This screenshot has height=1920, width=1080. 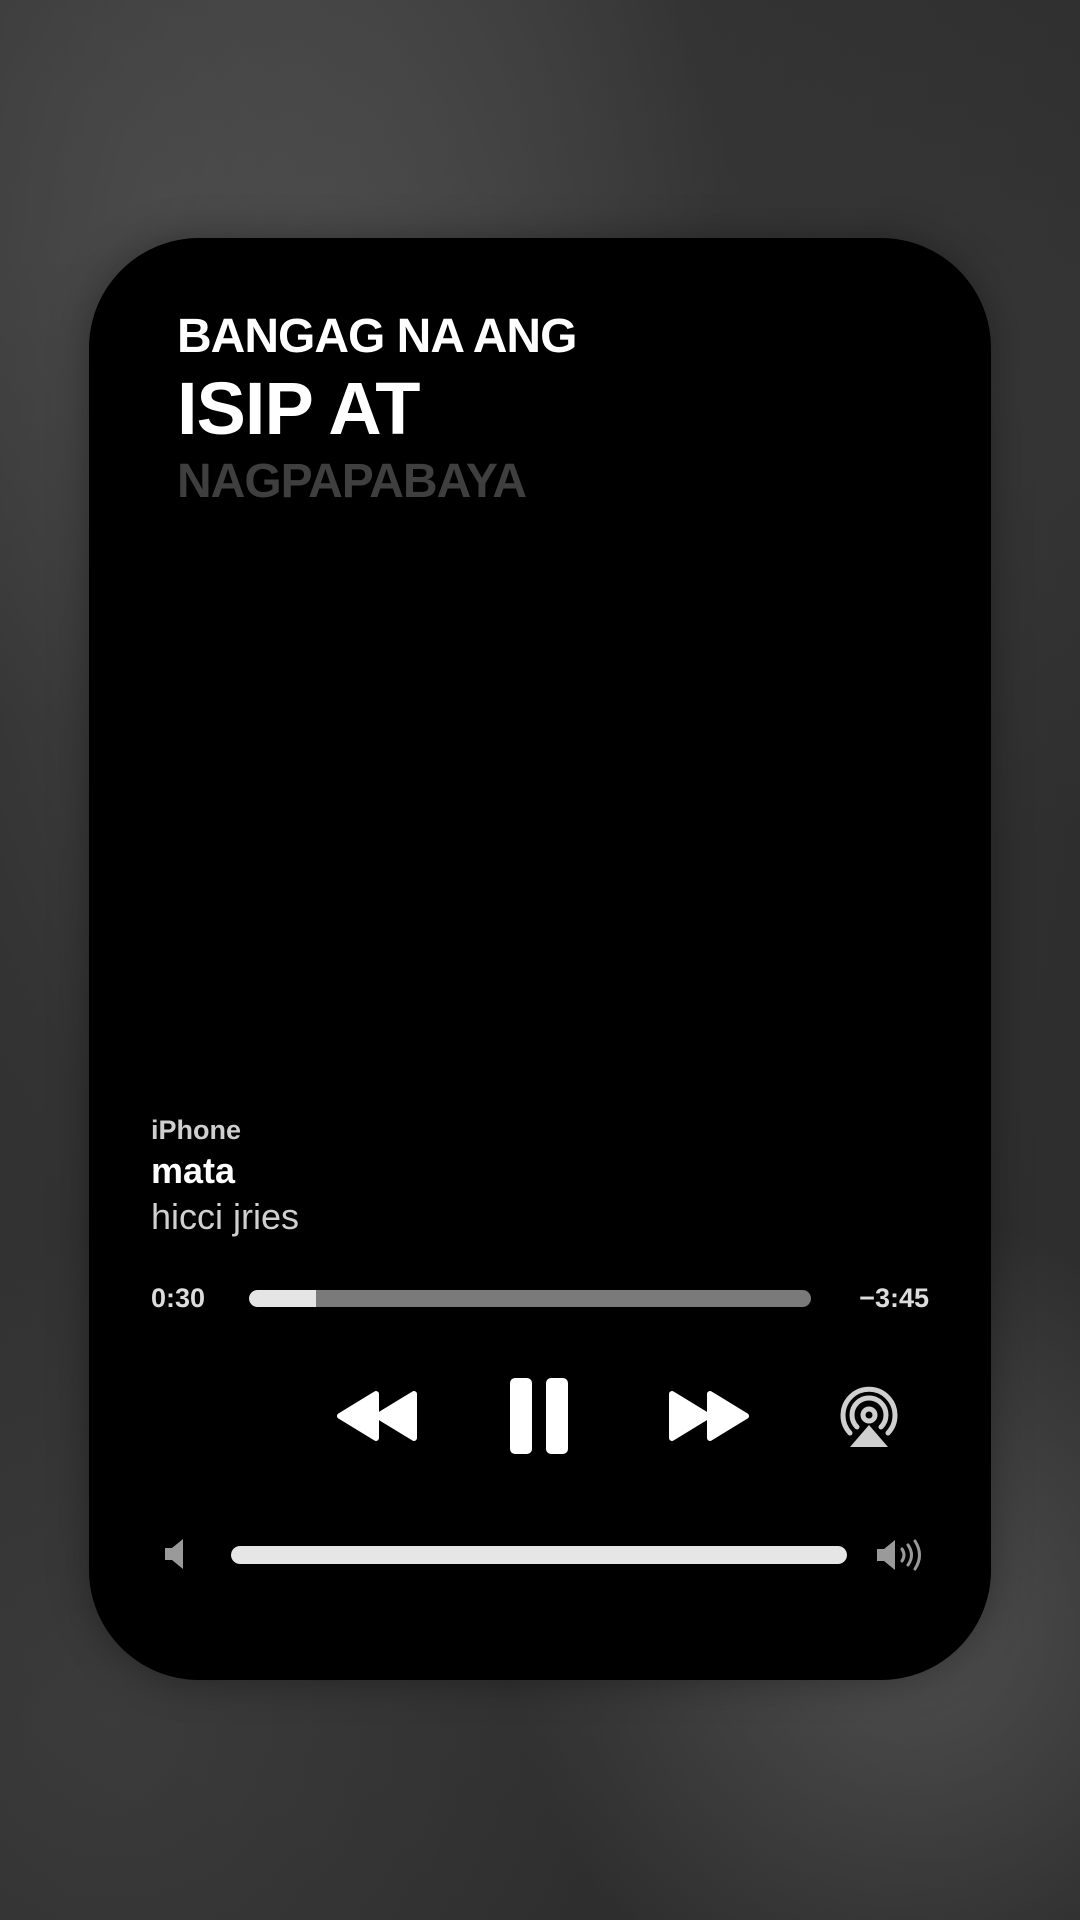 What do you see at coordinates (376, 482) in the screenshot?
I see `lyric-line-upcoming: NAGPAPABAYA` at bounding box center [376, 482].